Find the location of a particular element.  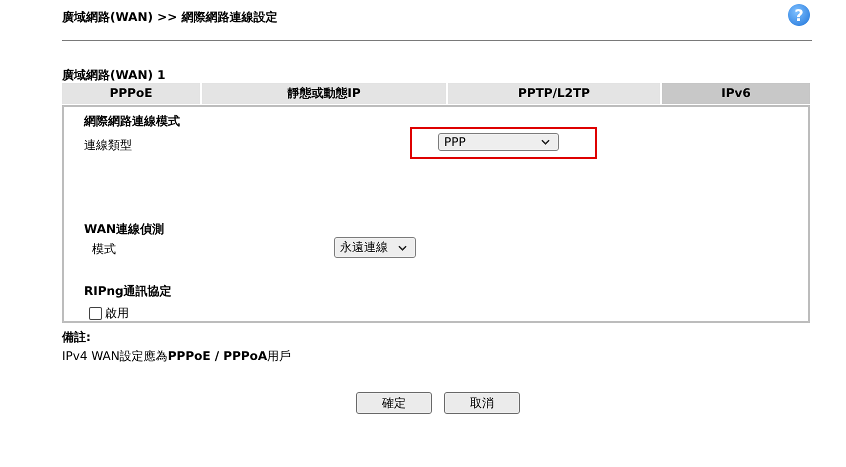

group-heading: RIPng通訊協定 is located at coordinates (128, 291).